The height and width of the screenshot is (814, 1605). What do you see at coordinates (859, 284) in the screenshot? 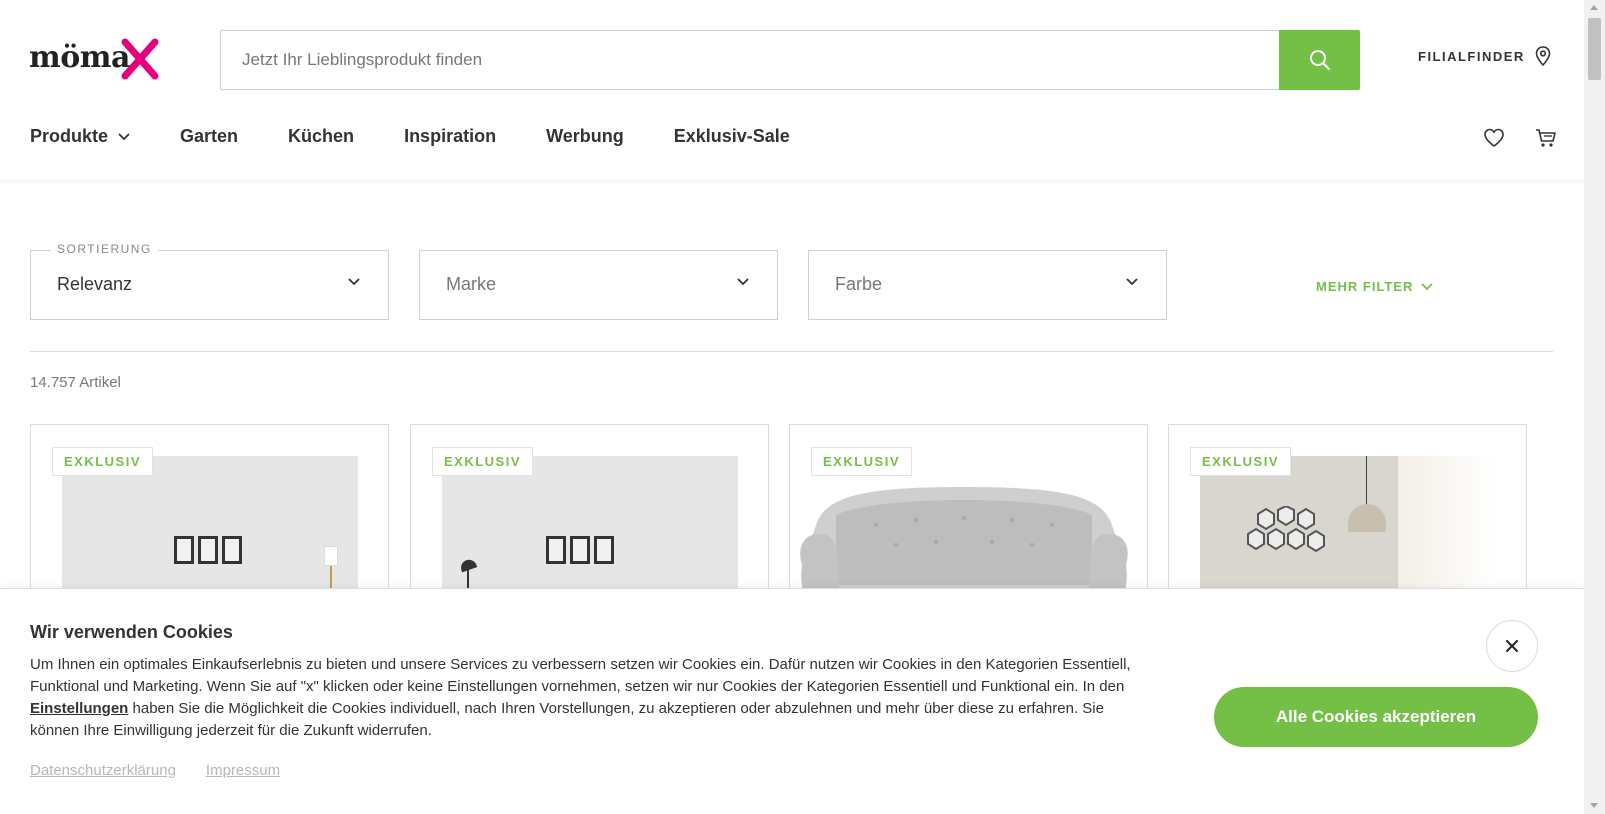
I see `color-filter-placeholder: Farbe` at bounding box center [859, 284].